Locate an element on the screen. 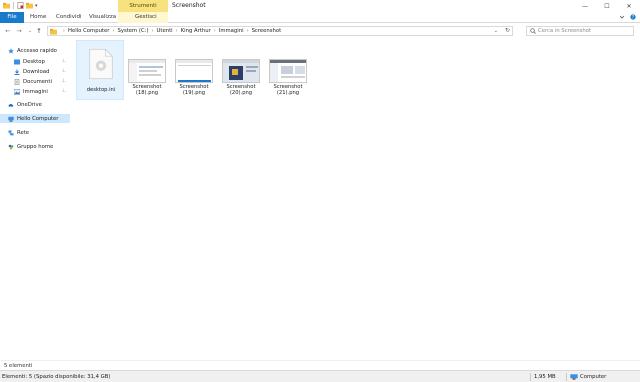 The image size is (640, 382). file-name-line: (20).png is located at coordinates (241, 93).